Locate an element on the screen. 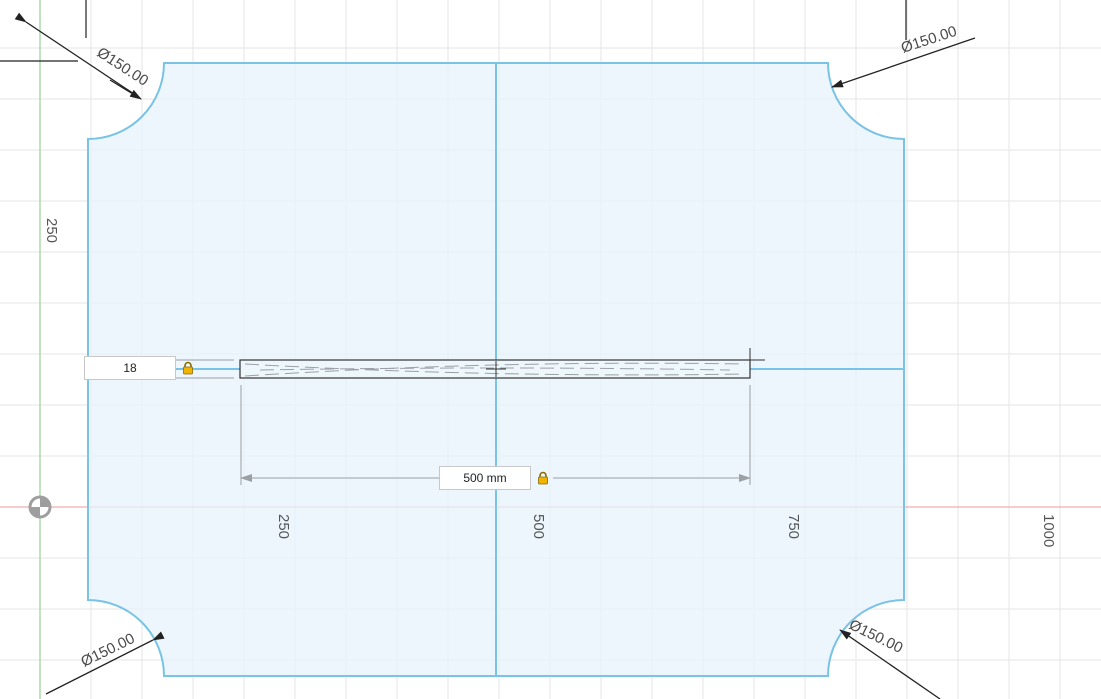  dim-label-top-left: Ø150.00 is located at coordinates (123, 67).